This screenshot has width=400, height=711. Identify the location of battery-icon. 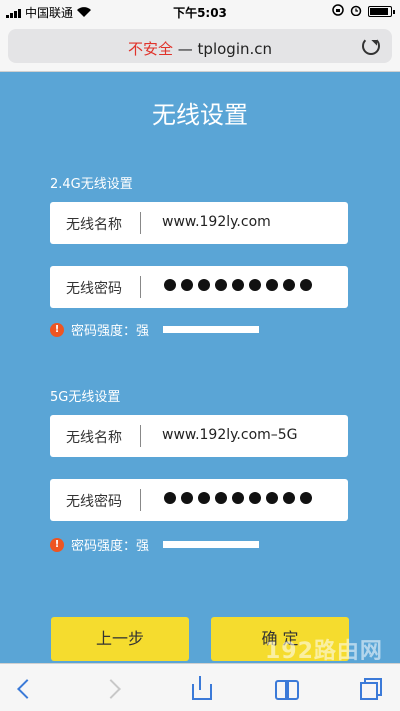
(381, 11).